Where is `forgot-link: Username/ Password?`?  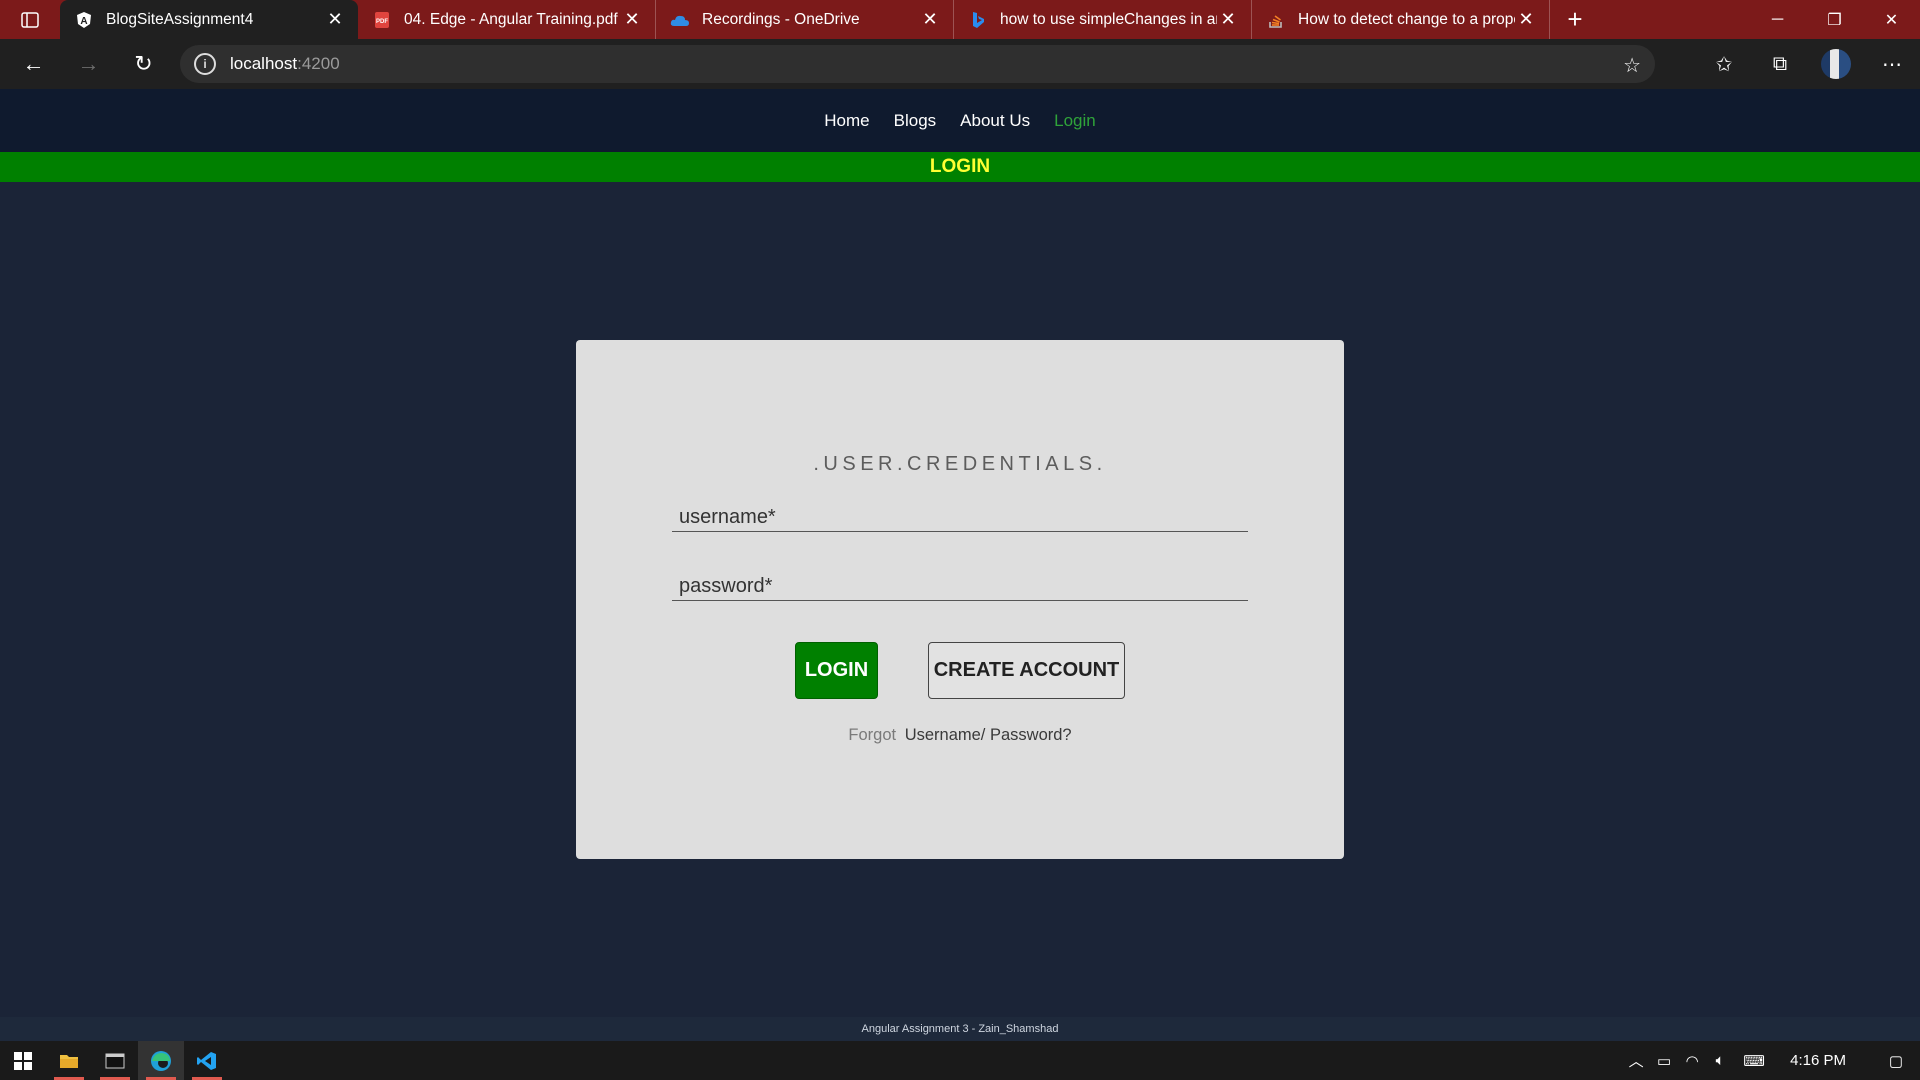 forgot-link: Username/ Password? is located at coordinates (988, 735).